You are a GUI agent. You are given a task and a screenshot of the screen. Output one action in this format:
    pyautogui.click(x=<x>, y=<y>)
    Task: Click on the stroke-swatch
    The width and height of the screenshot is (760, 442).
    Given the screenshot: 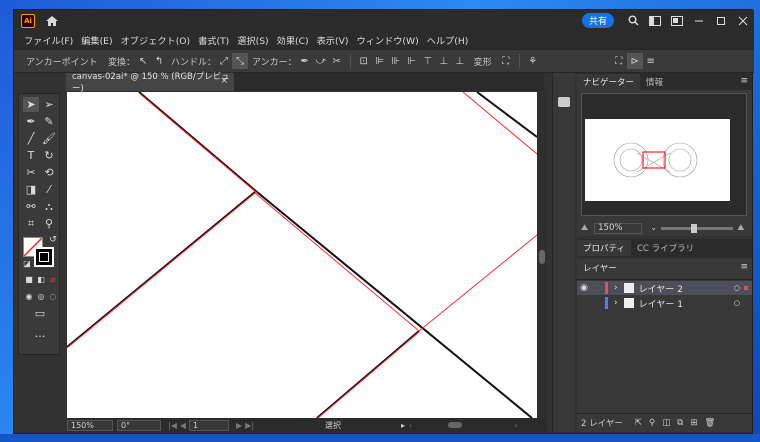 What is the action you would take?
    pyautogui.click(x=44, y=257)
    